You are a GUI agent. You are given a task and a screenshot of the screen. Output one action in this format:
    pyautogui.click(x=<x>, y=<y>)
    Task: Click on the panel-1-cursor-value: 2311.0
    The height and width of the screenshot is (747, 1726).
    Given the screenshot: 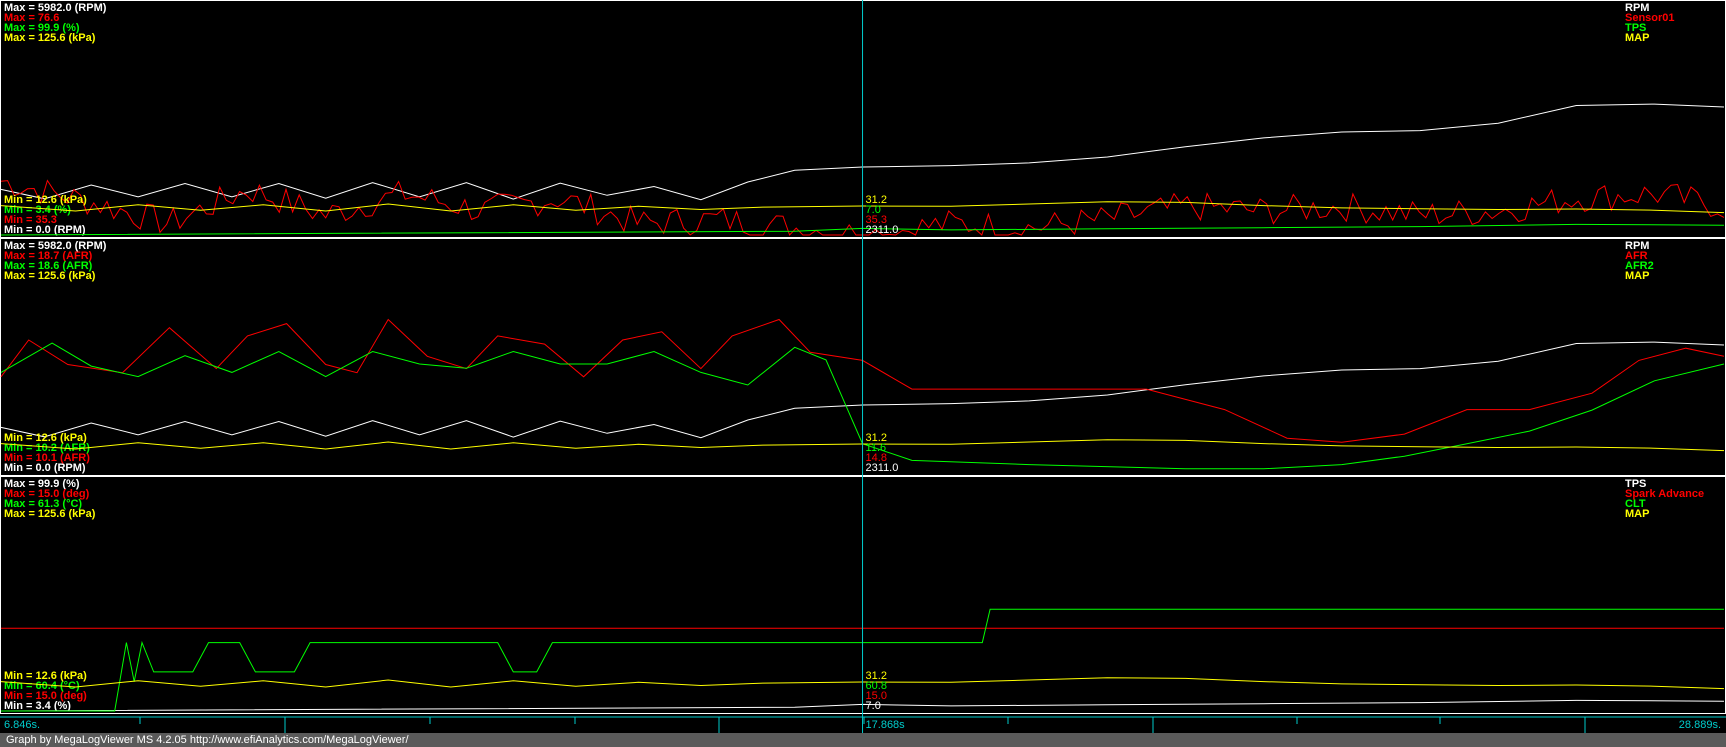 What is the action you would take?
    pyautogui.click(x=882, y=230)
    